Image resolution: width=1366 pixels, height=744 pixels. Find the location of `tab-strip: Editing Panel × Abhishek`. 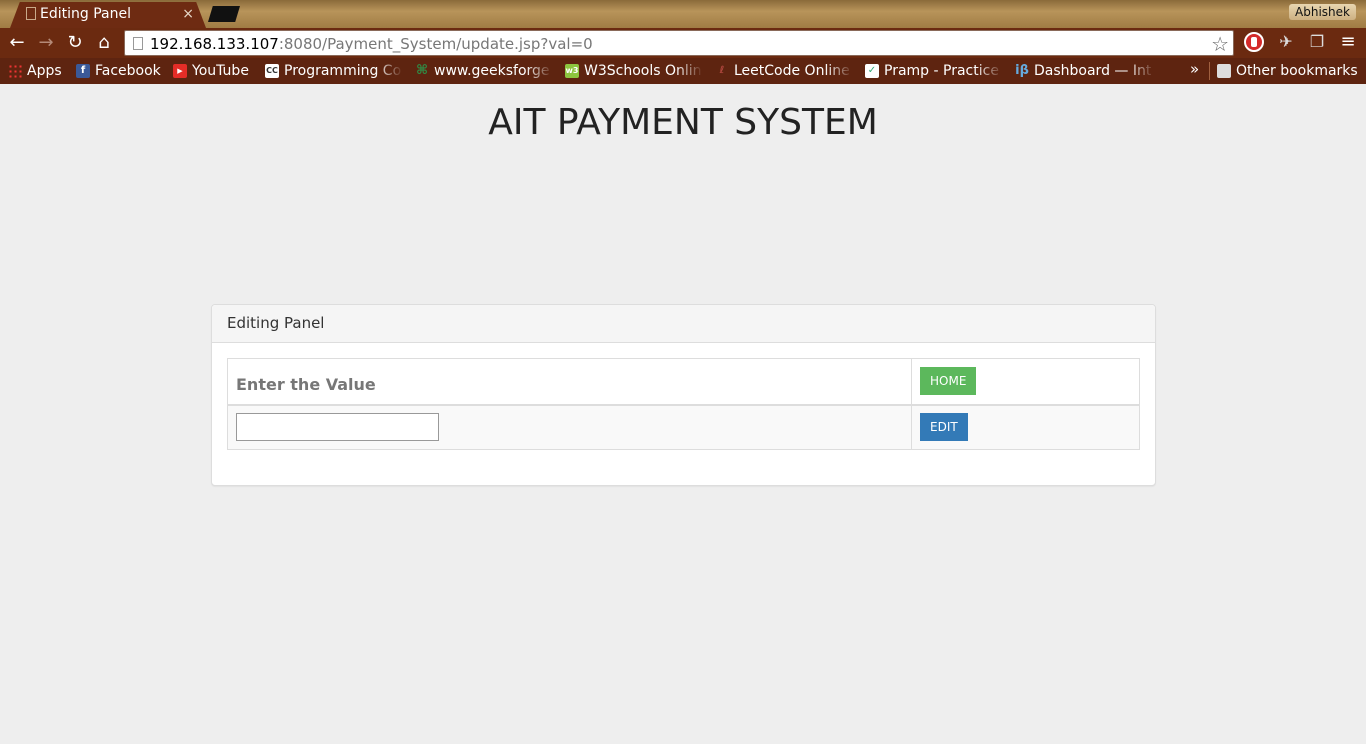

tab-strip: Editing Panel × Abhishek is located at coordinates (683, 14).